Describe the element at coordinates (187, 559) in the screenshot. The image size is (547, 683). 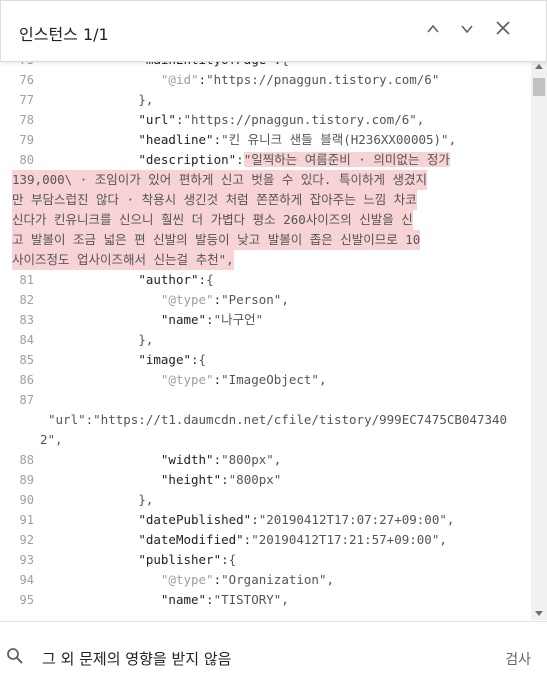
I see `line-content: "publisher":{` at that location.